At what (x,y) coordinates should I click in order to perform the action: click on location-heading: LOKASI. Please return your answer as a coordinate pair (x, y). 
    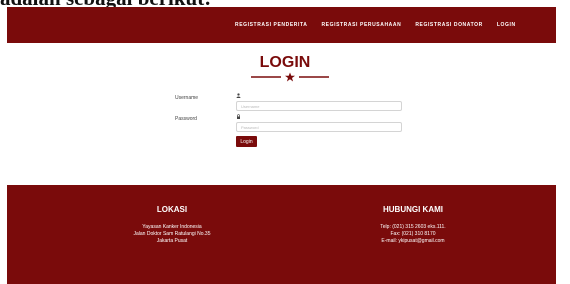
    Looking at the image, I should click on (172, 209).